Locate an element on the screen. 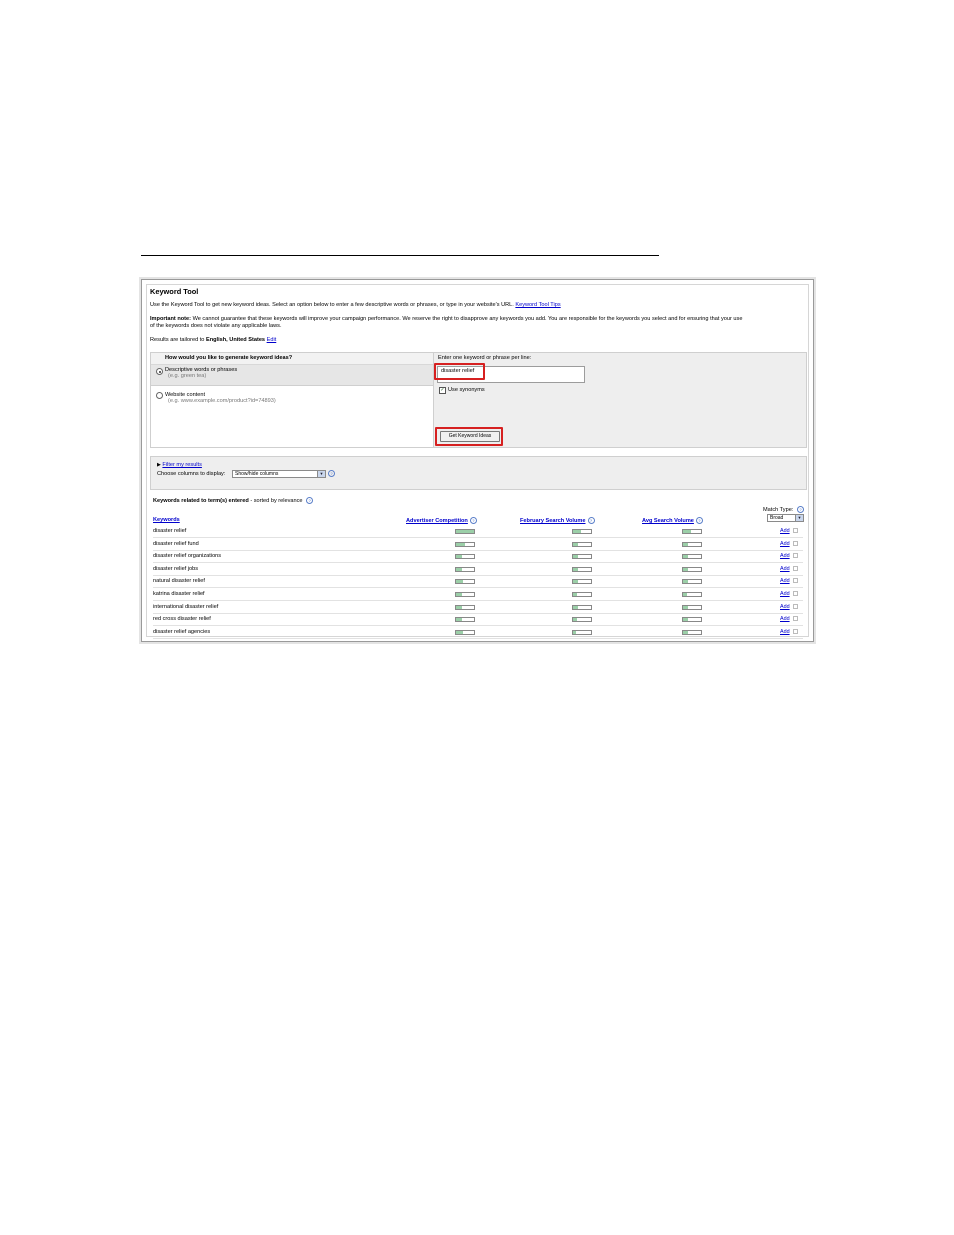 The height and width of the screenshot is (1235, 954). column-header-avg-link: Avg Search Volume is located at coordinates (668, 521).